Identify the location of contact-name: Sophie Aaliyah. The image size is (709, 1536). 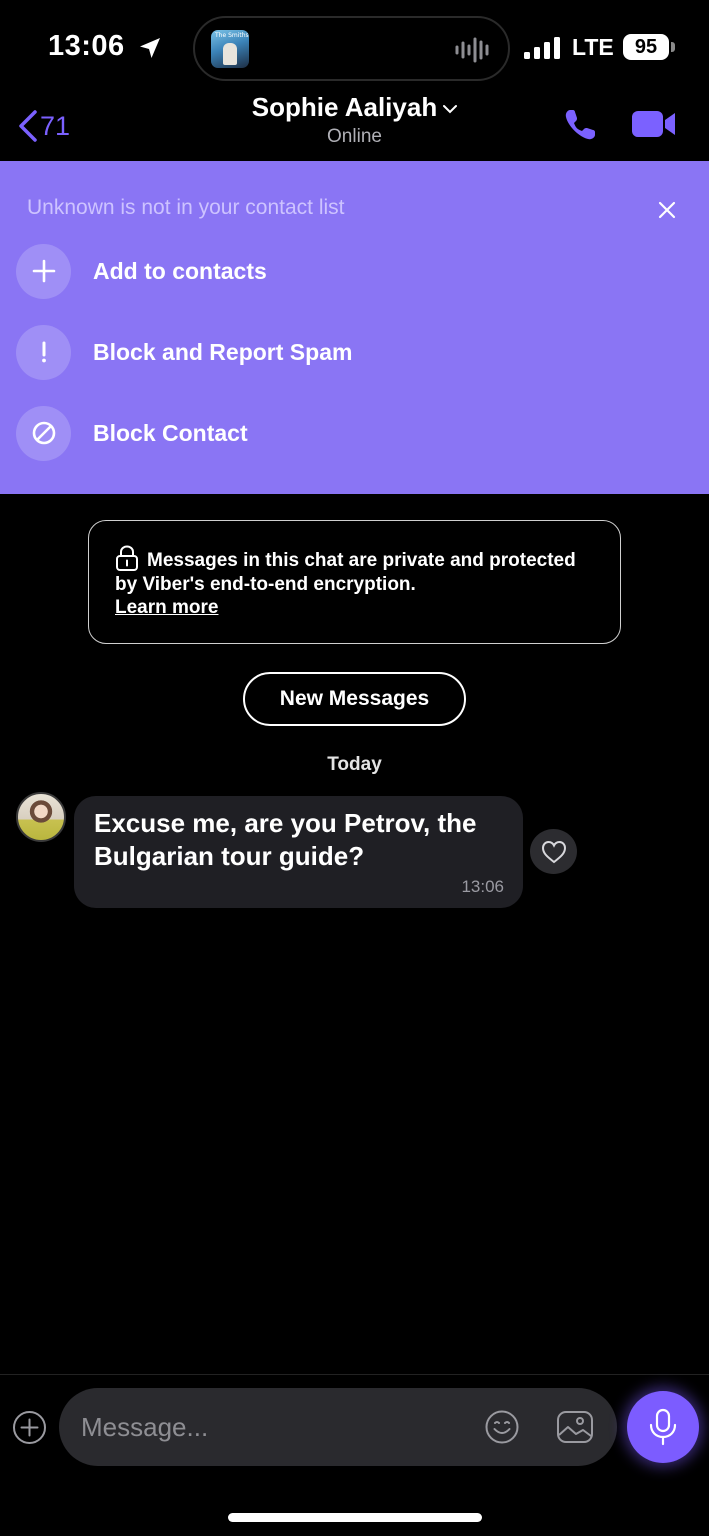
(354, 107).